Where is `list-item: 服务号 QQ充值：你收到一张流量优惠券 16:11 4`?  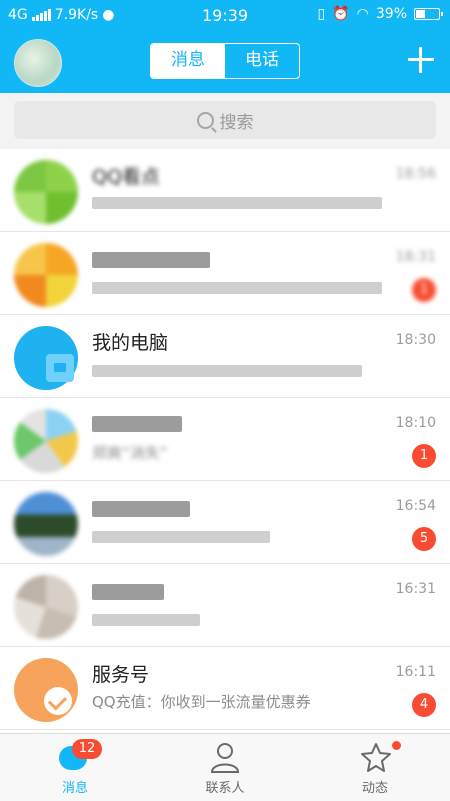 list-item: 服务号 QQ充值：你收到一张流量优惠券 16:11 4 is located at coordinates (225, 688).